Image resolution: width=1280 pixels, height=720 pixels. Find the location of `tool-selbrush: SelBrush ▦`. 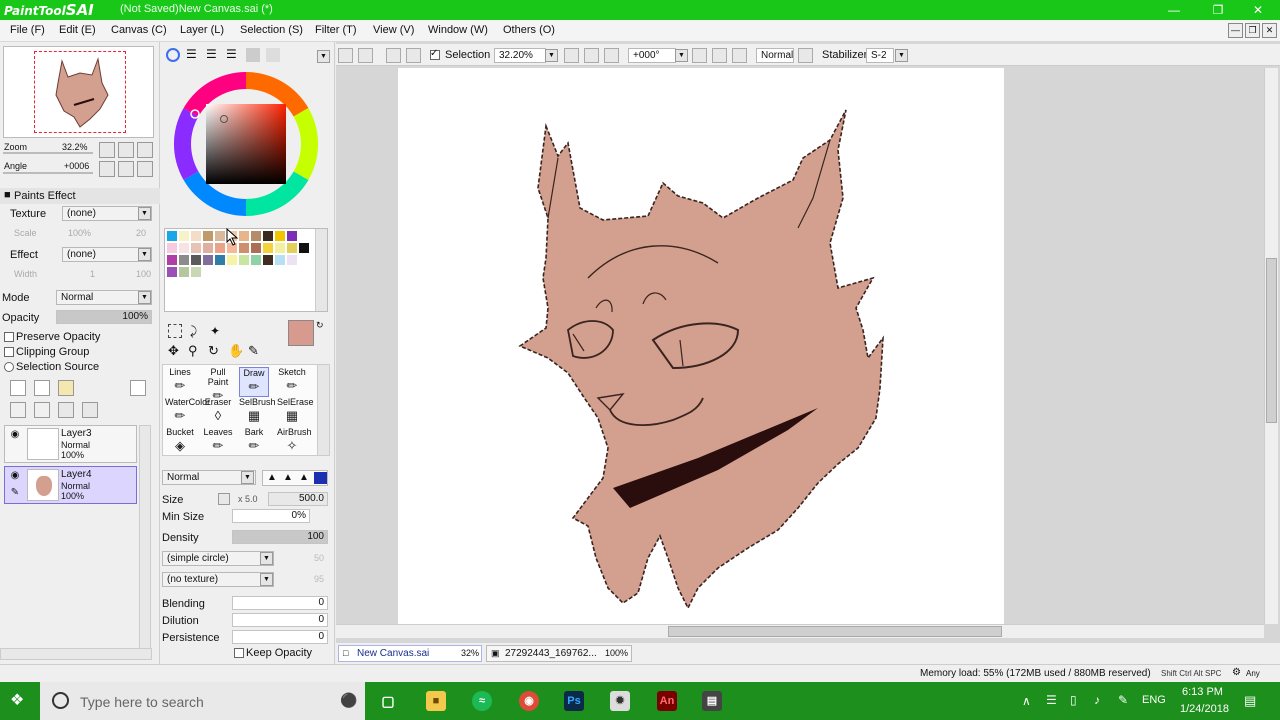

tool-selbrush: SelBrush ▦ is located at coordinates (257, 412).